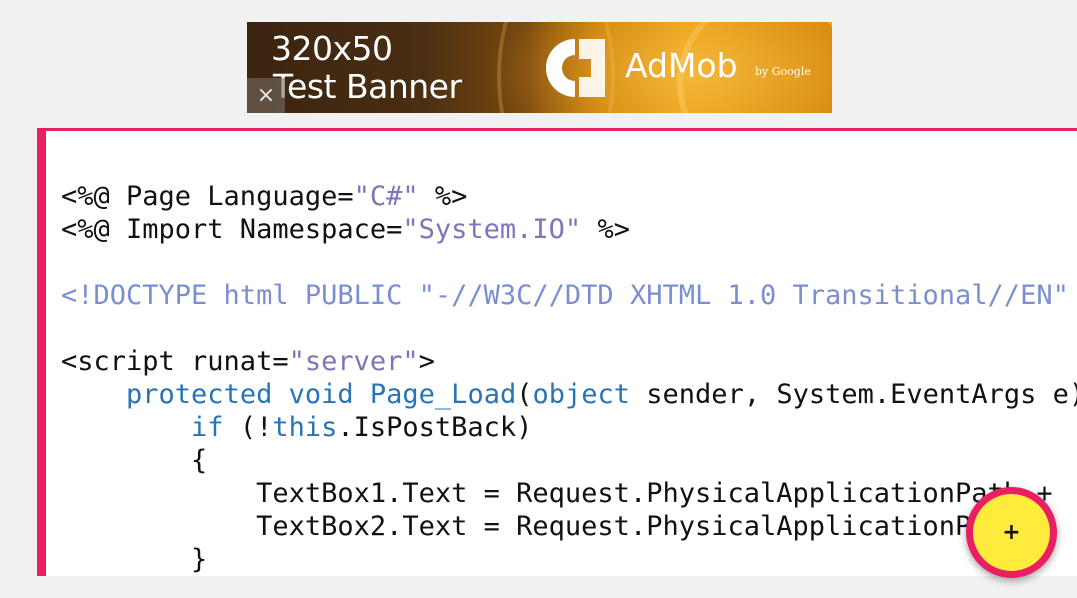  Describe the element at coordinates (266, 95) in the screenshot. I see `close-icon: ×` at that location.